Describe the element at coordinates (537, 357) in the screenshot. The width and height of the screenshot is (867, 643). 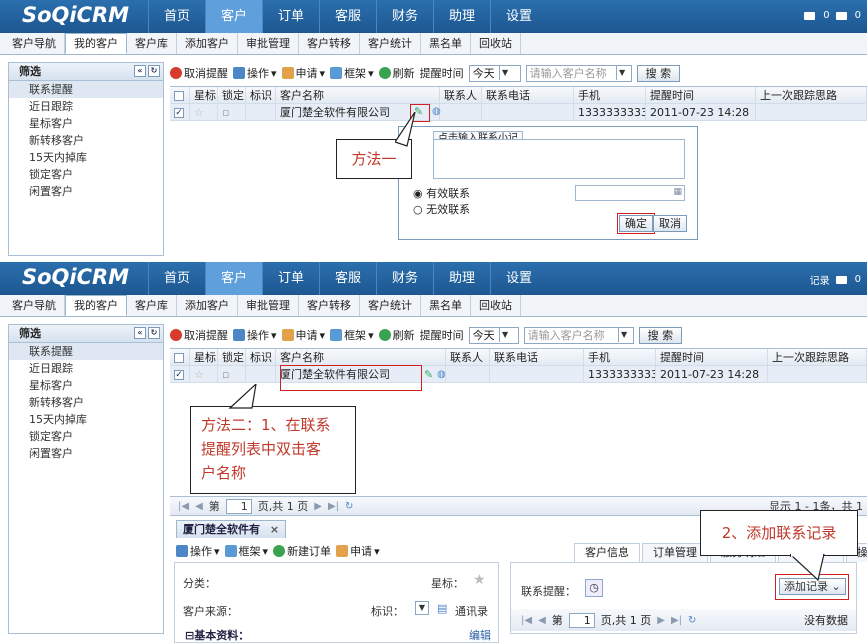
I see `col-phone: 联系电话` at that location.